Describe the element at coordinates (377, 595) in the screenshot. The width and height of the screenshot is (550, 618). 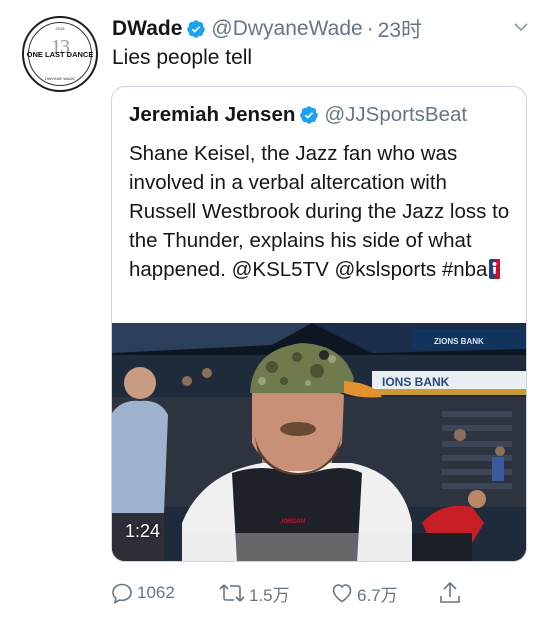
I see `like-count: 6.7万` at that location.